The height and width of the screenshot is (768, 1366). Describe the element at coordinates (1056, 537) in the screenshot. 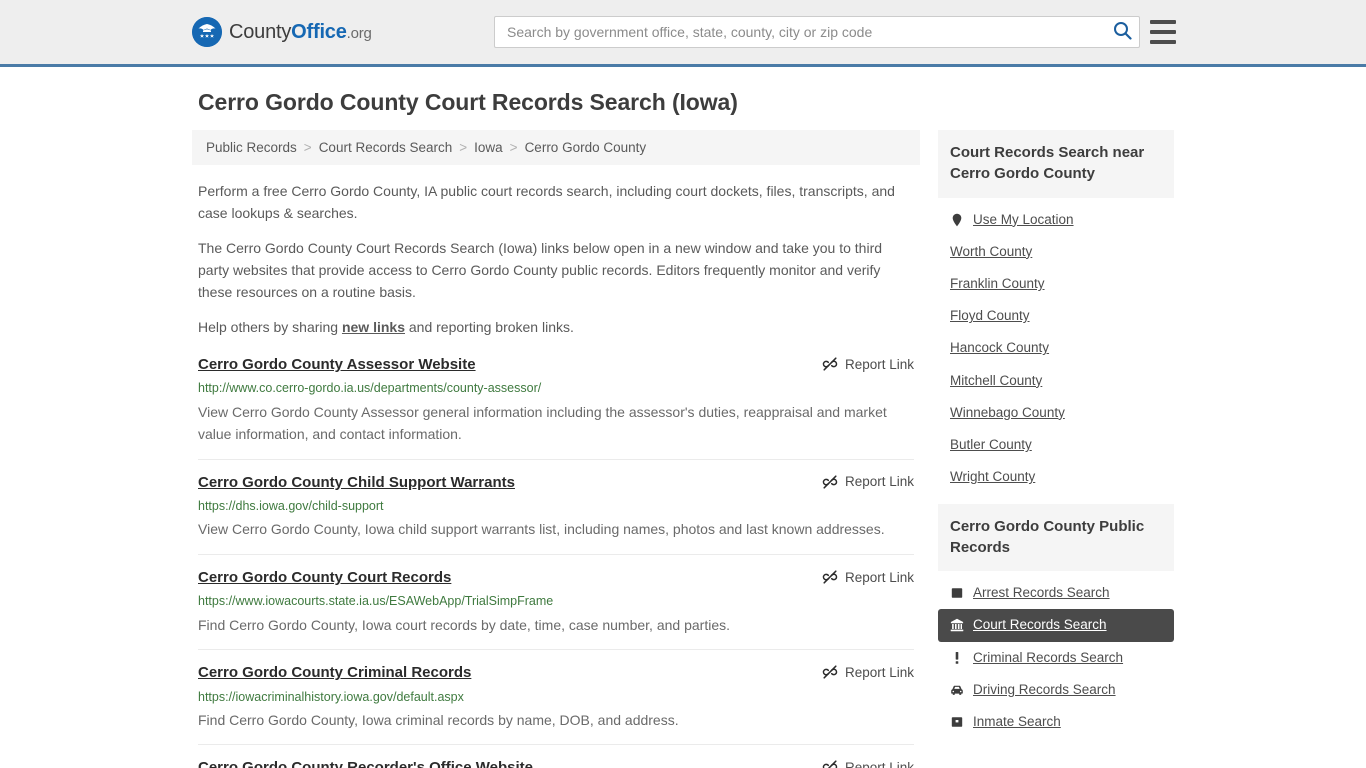

I see `sidebar-heading-public-records: Cerro Gordo County Public Records` at that location.